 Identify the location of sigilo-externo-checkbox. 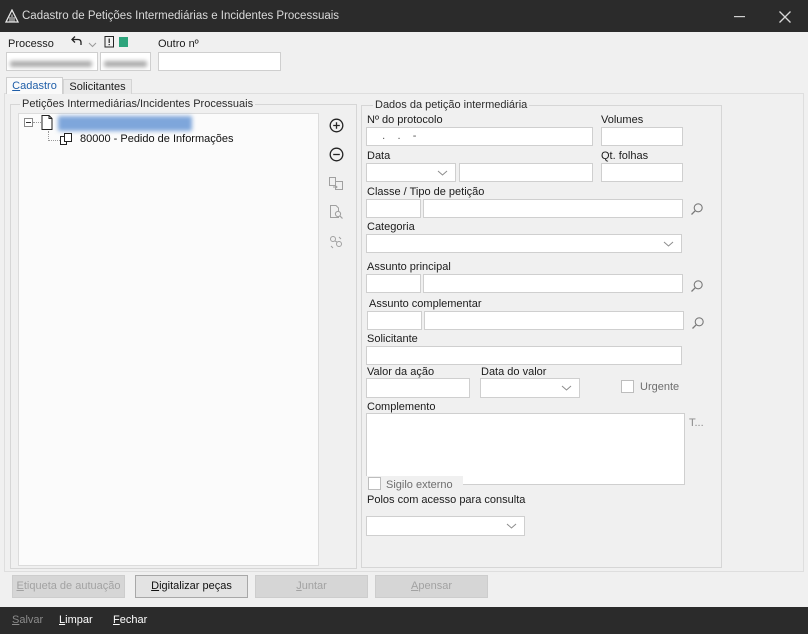
(374, 483).